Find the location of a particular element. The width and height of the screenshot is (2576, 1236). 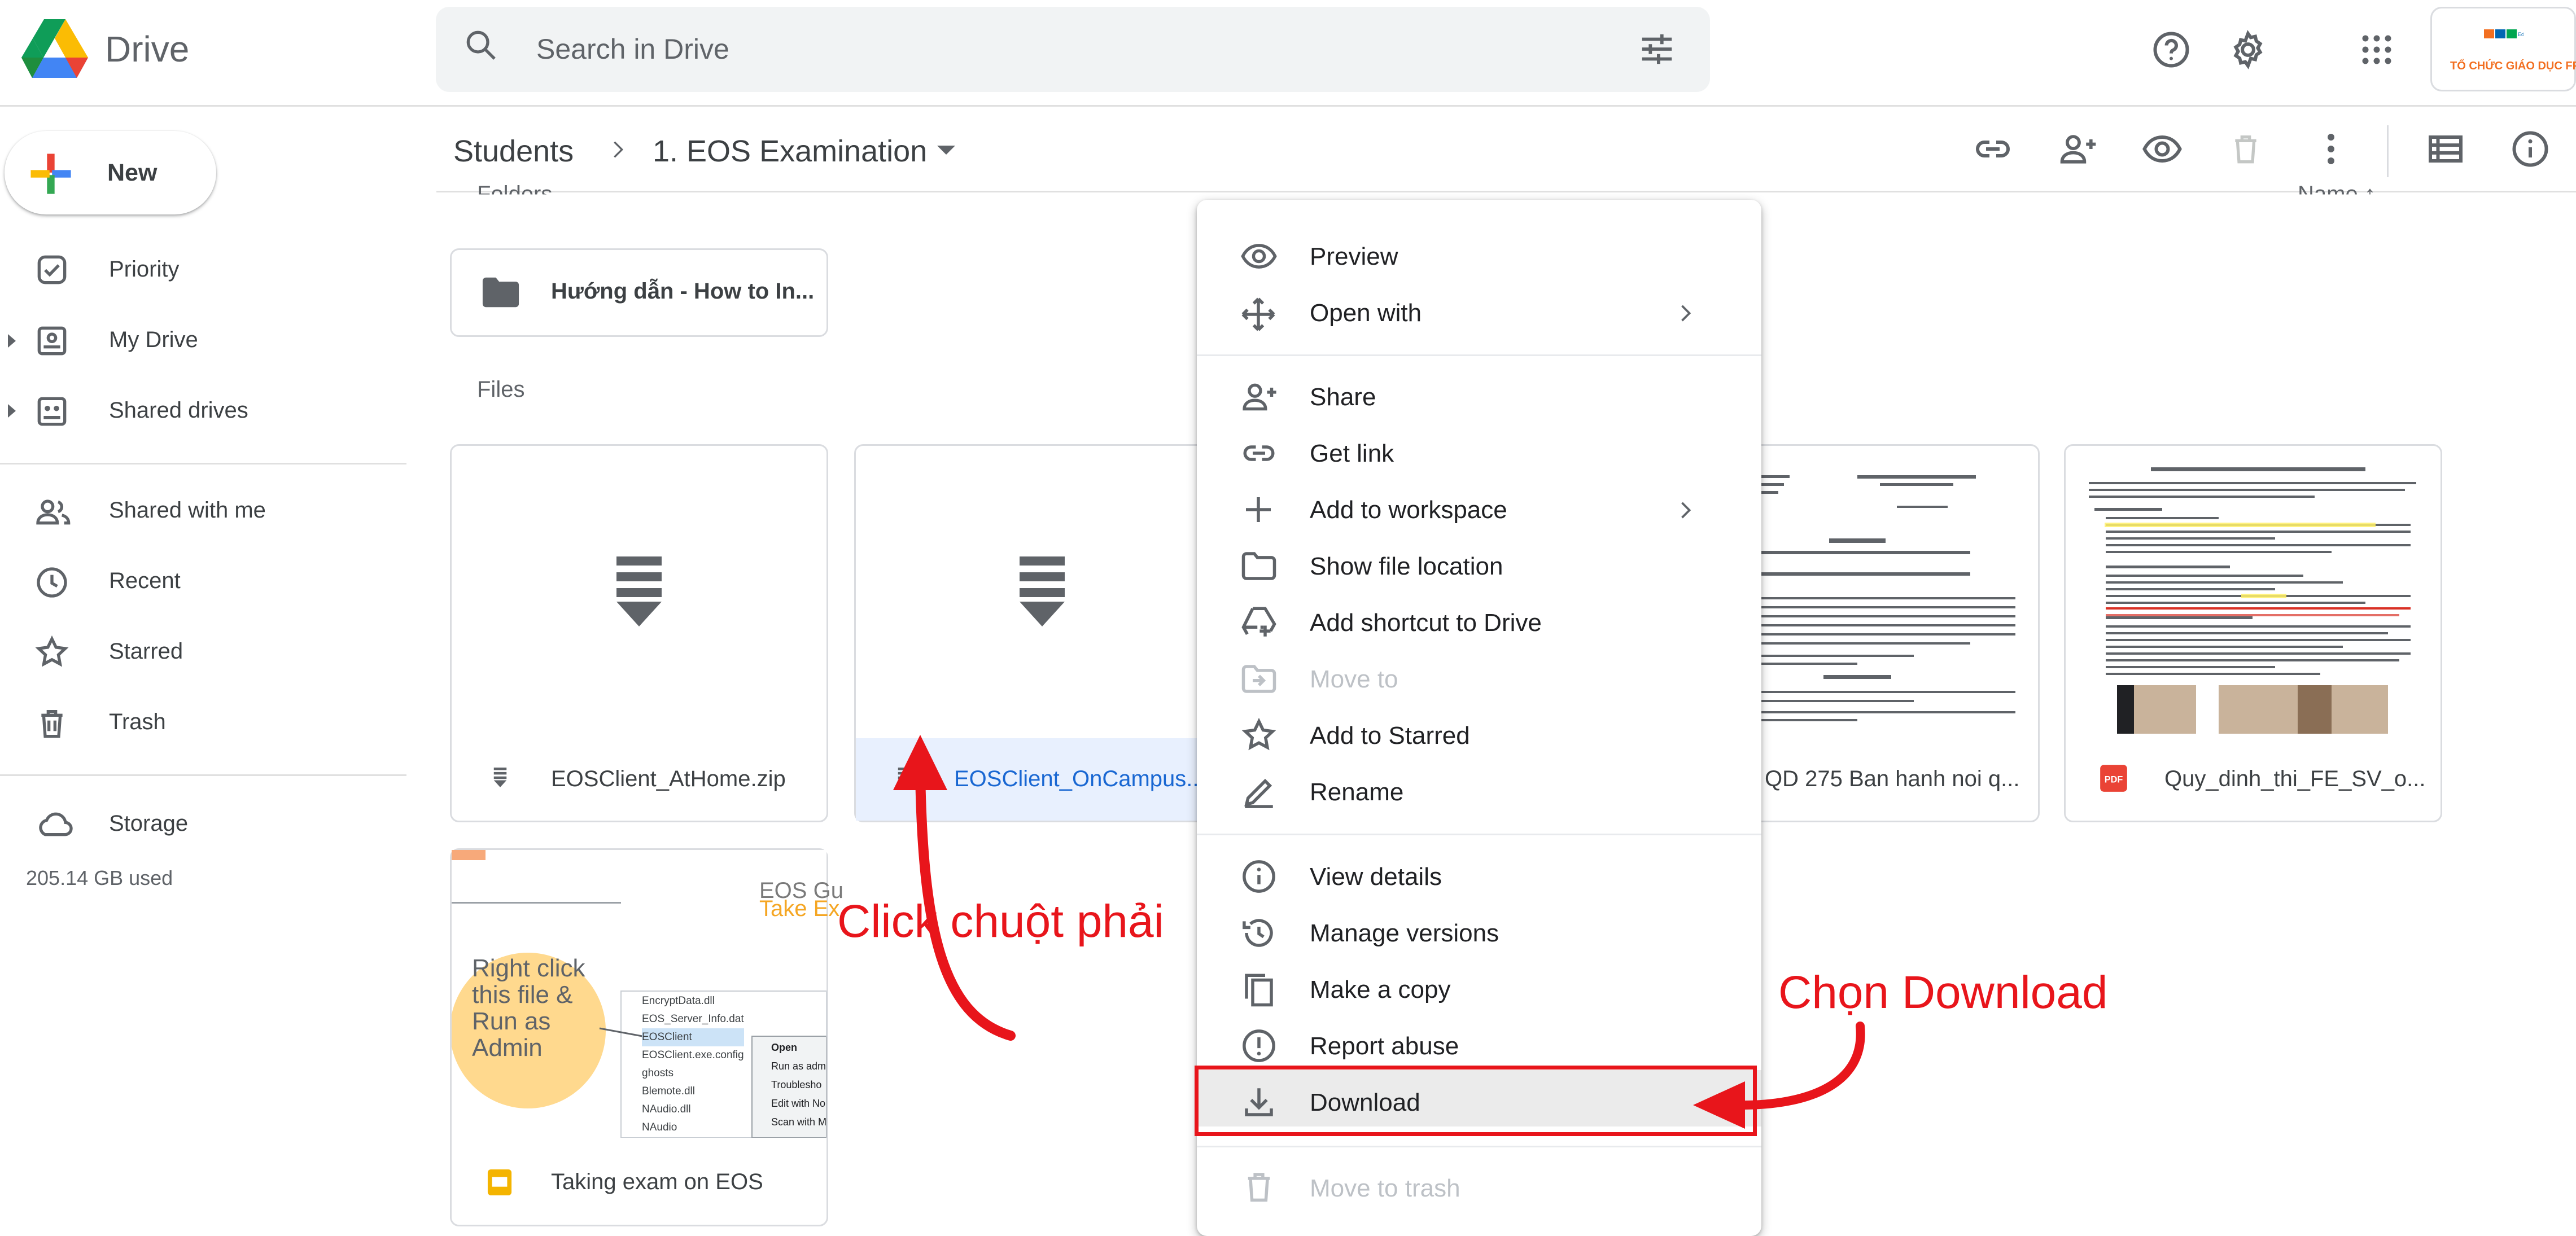

sidebar-item-priority: Priority is located at coordinates (144, 269).